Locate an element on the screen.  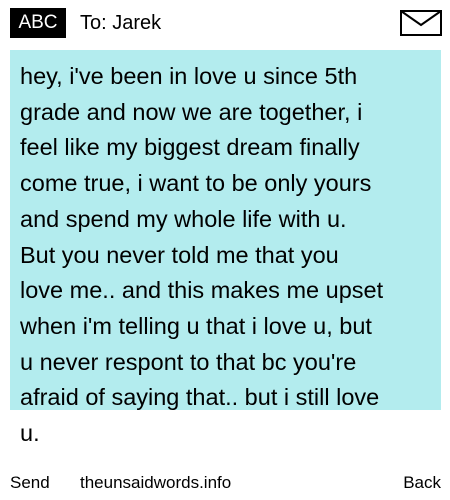
recipient-field: To: Jarek is located at coordinates (120, 23).